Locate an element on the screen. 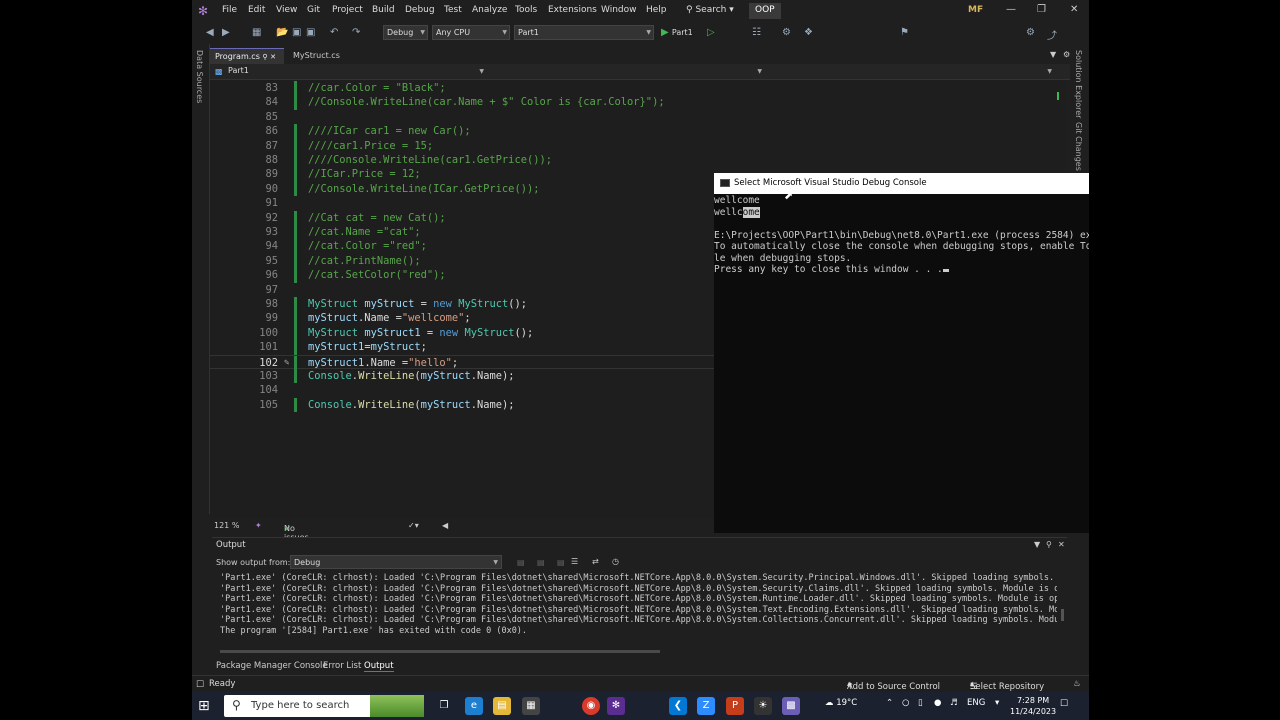  data-sources-tab: Data Sources is located at coordinates (199, 76).